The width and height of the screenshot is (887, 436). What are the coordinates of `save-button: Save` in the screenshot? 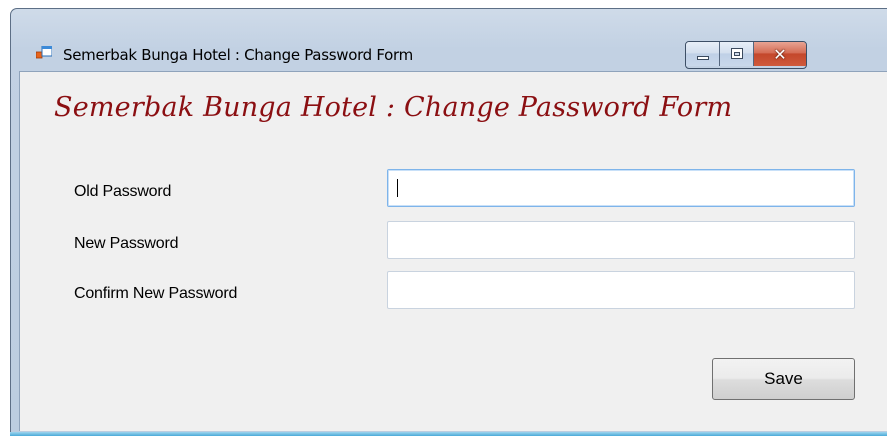 It's located at (783, 379).